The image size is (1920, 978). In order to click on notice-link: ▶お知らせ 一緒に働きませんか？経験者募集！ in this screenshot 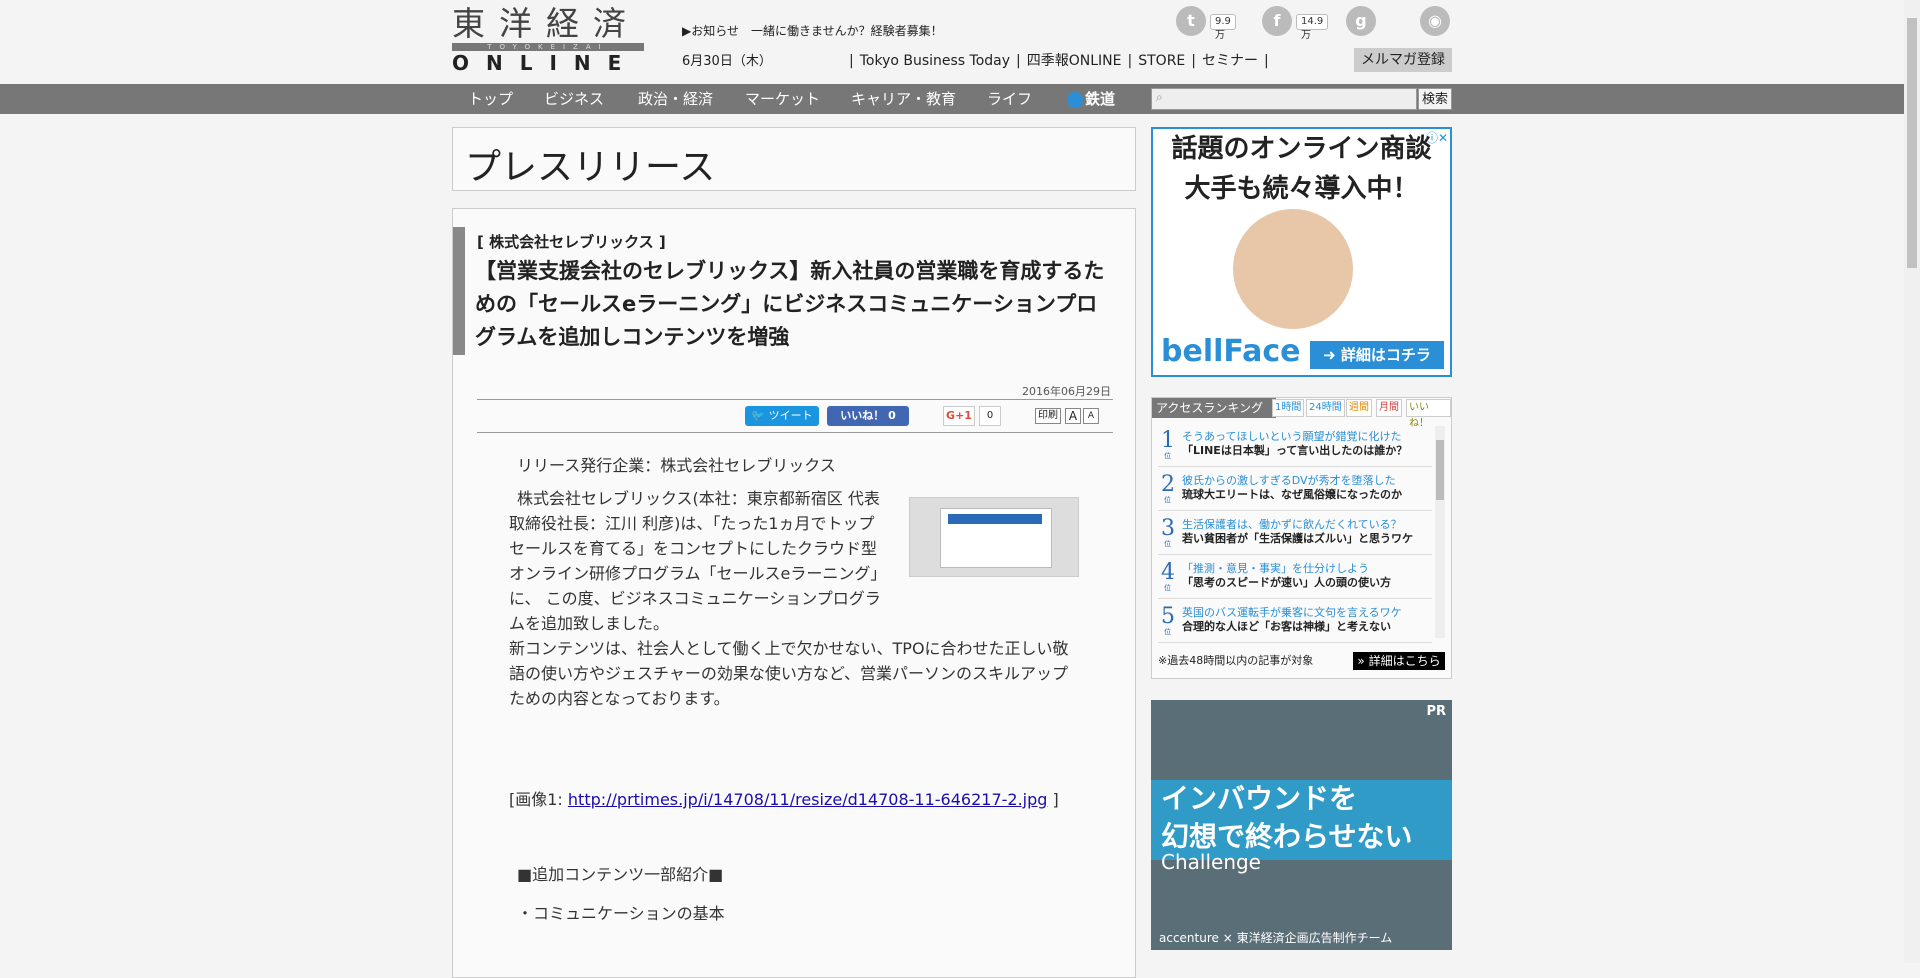, I will do `click(812, 30)`.